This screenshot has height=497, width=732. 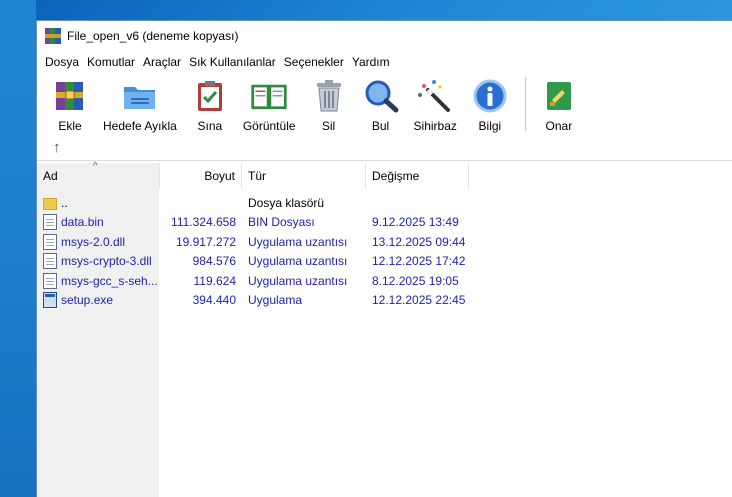 I want to click on add-button: Ekle, so click(x=70, y=105).